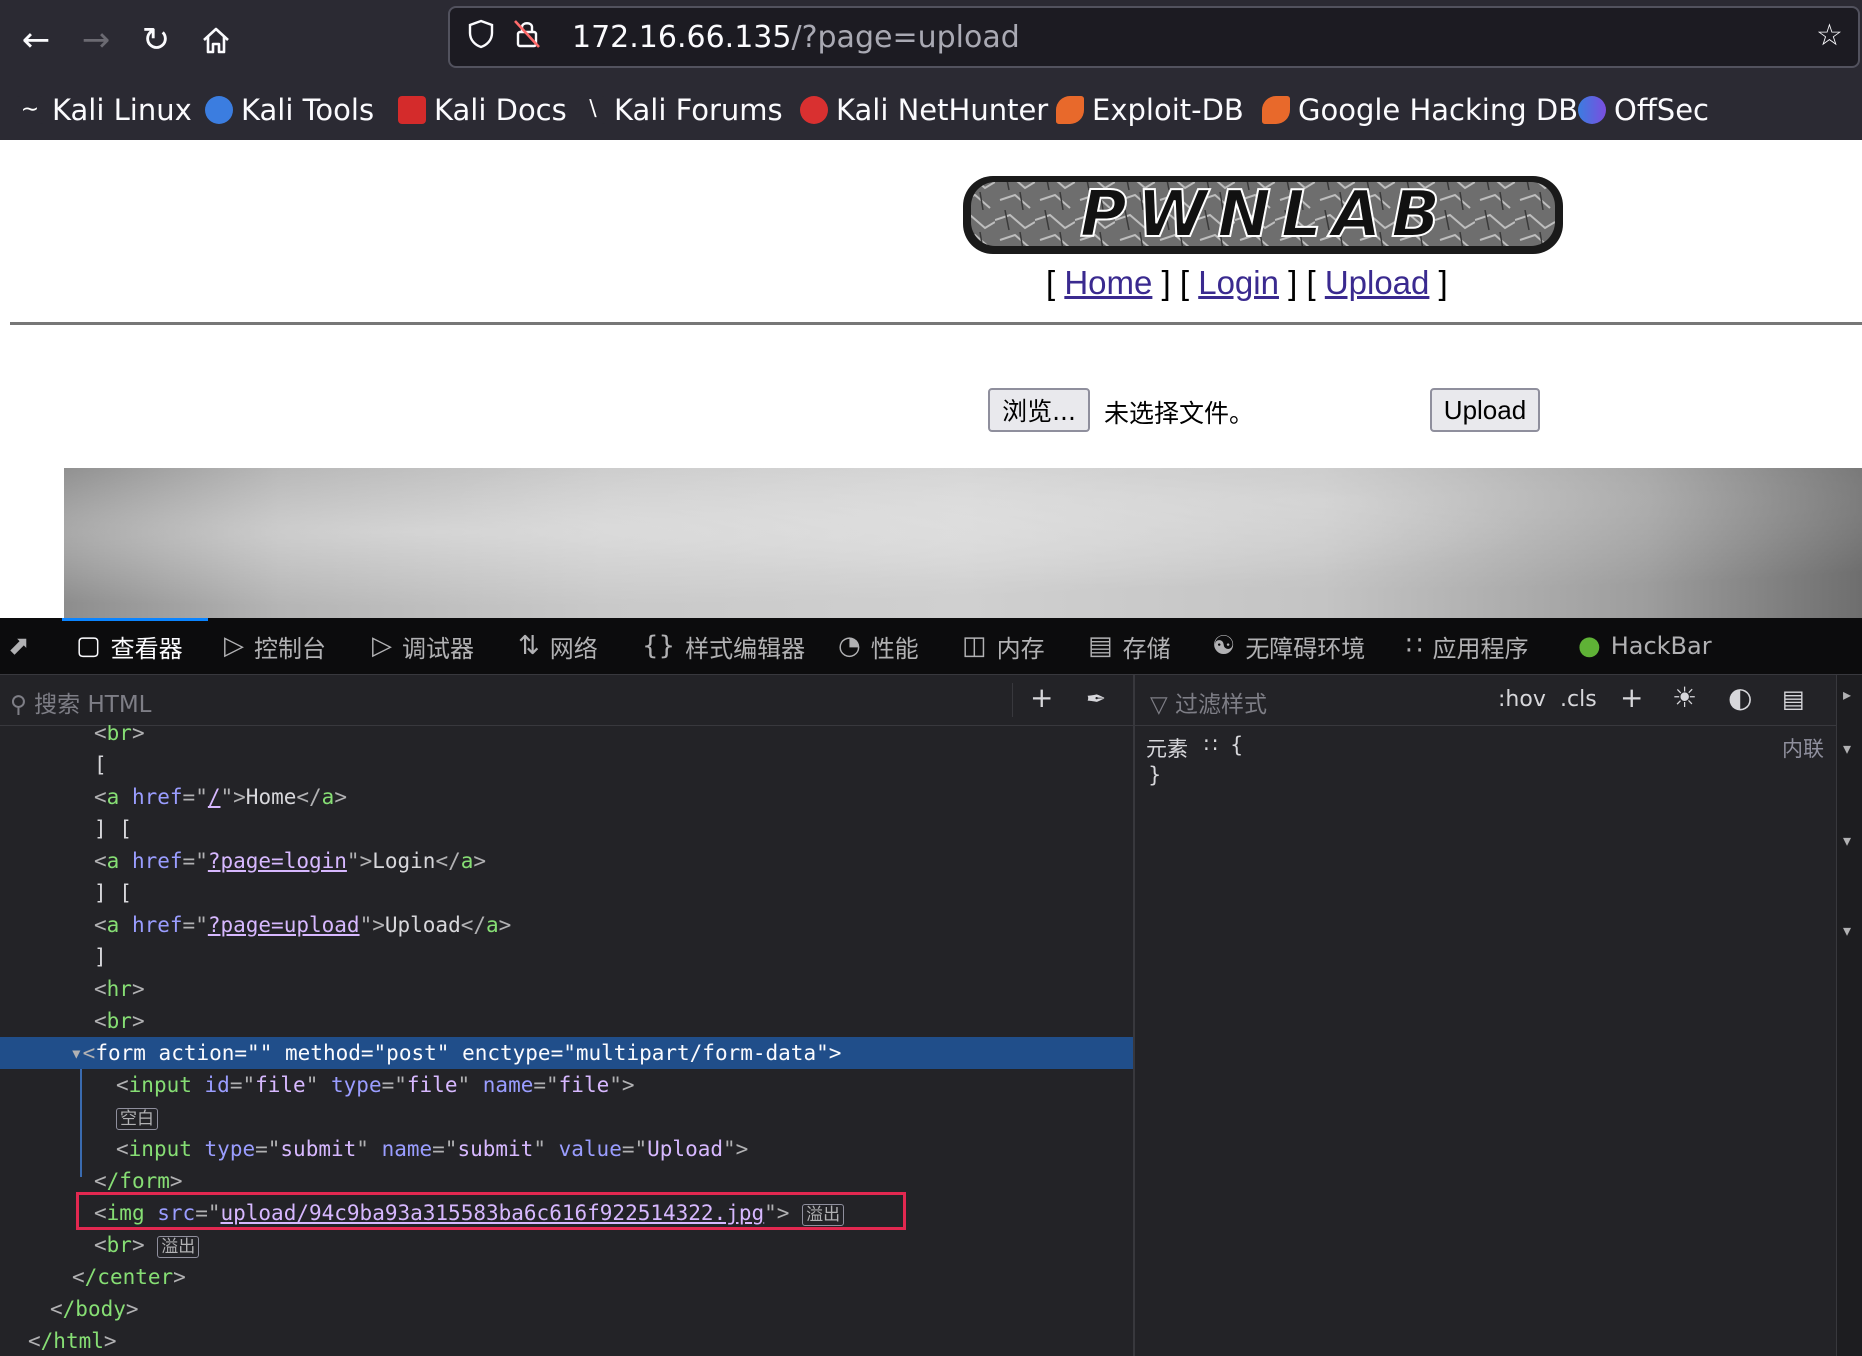 This screenshot has height=1356, width=1862. I want to click on tree-line-html-close: </html>, so click(566, 1340).